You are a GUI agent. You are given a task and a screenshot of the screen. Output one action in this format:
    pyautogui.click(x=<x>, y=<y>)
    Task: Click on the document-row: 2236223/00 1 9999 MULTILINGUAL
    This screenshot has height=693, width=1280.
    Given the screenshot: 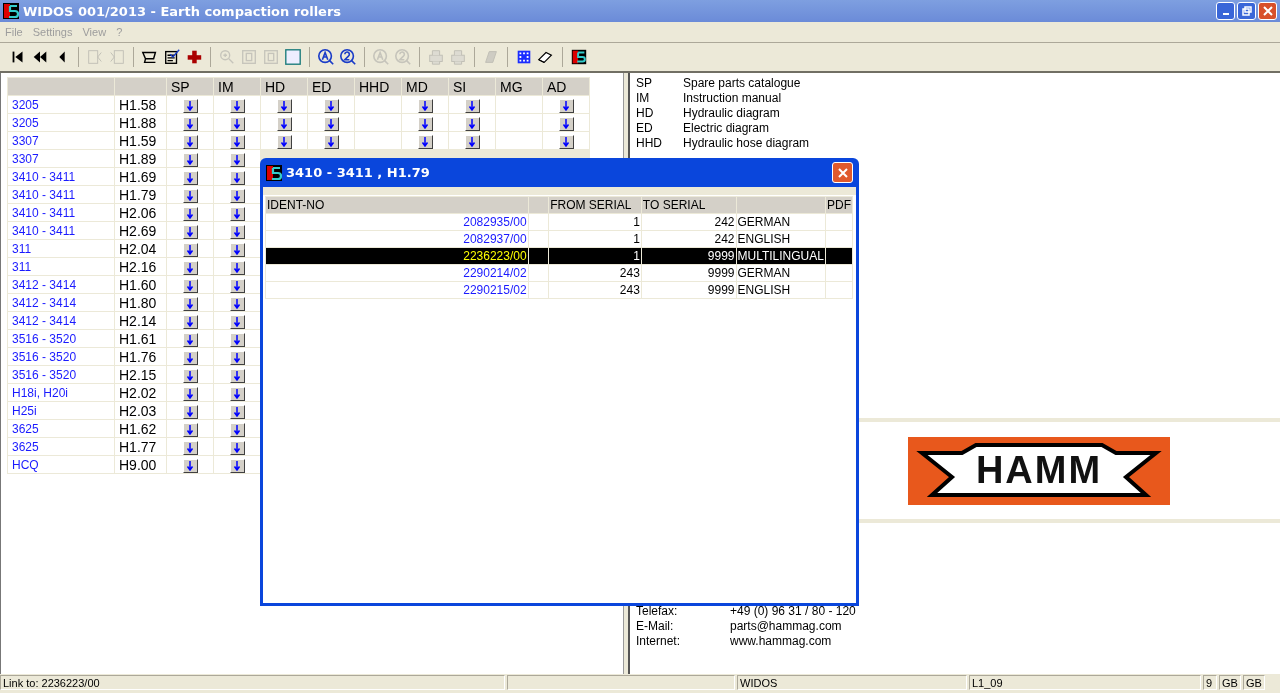 What is the action you would take?
    pyautogui.click(x=559, y=256)
    